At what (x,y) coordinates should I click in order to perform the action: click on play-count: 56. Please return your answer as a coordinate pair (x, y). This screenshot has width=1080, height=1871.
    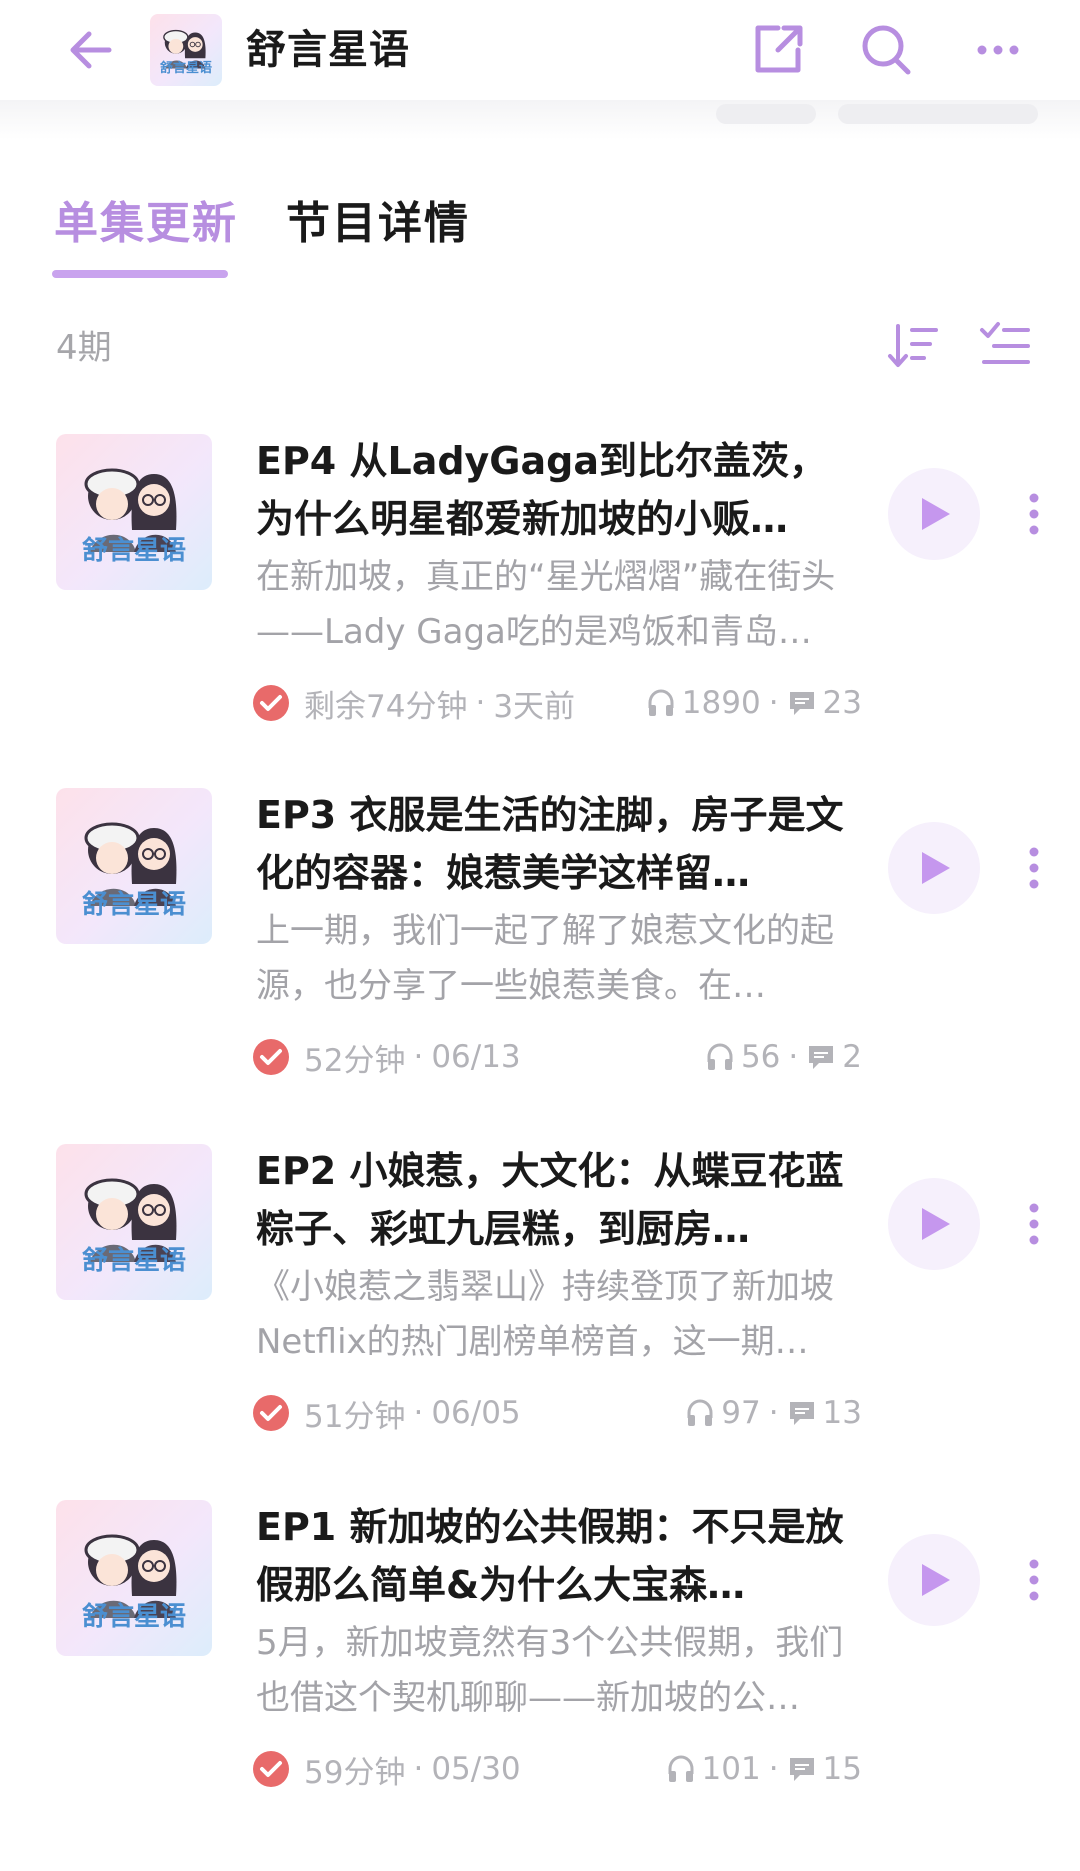
    Looking at the image, I should click on (760, 1057).